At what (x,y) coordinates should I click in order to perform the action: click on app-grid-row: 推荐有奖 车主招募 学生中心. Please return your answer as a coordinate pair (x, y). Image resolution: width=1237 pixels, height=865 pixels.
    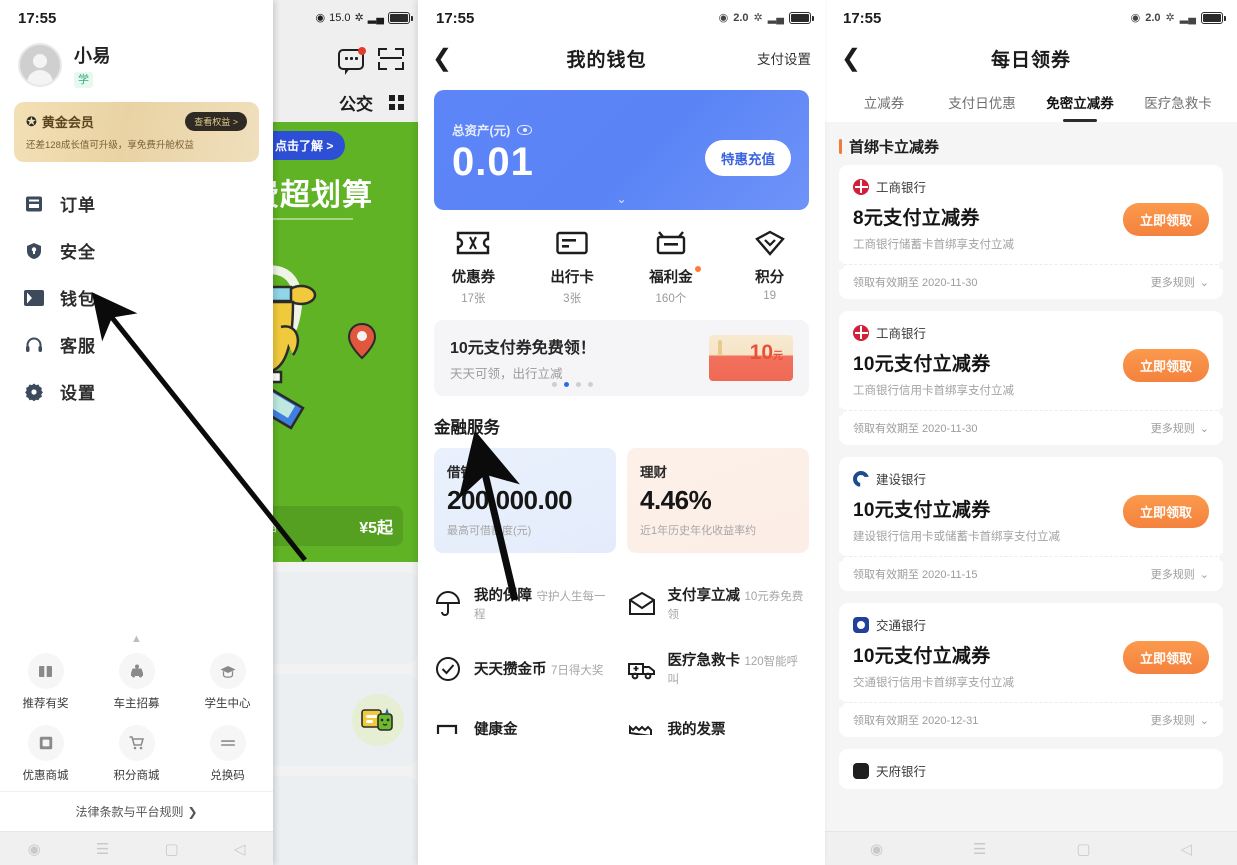
    Looking at the image, I should click on (136, 683).